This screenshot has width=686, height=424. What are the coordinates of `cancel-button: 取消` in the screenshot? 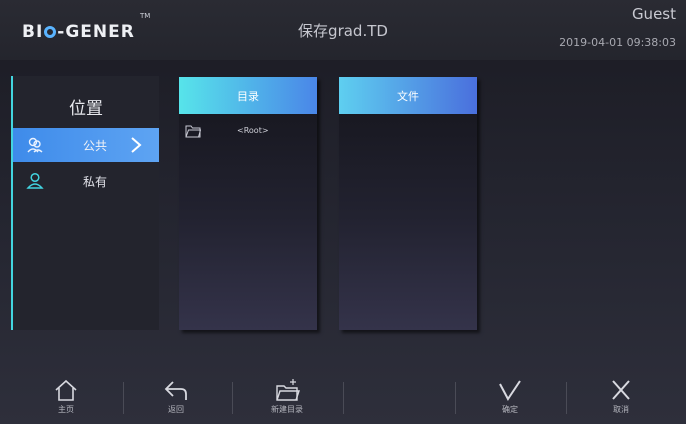 It's located at (621, 398).